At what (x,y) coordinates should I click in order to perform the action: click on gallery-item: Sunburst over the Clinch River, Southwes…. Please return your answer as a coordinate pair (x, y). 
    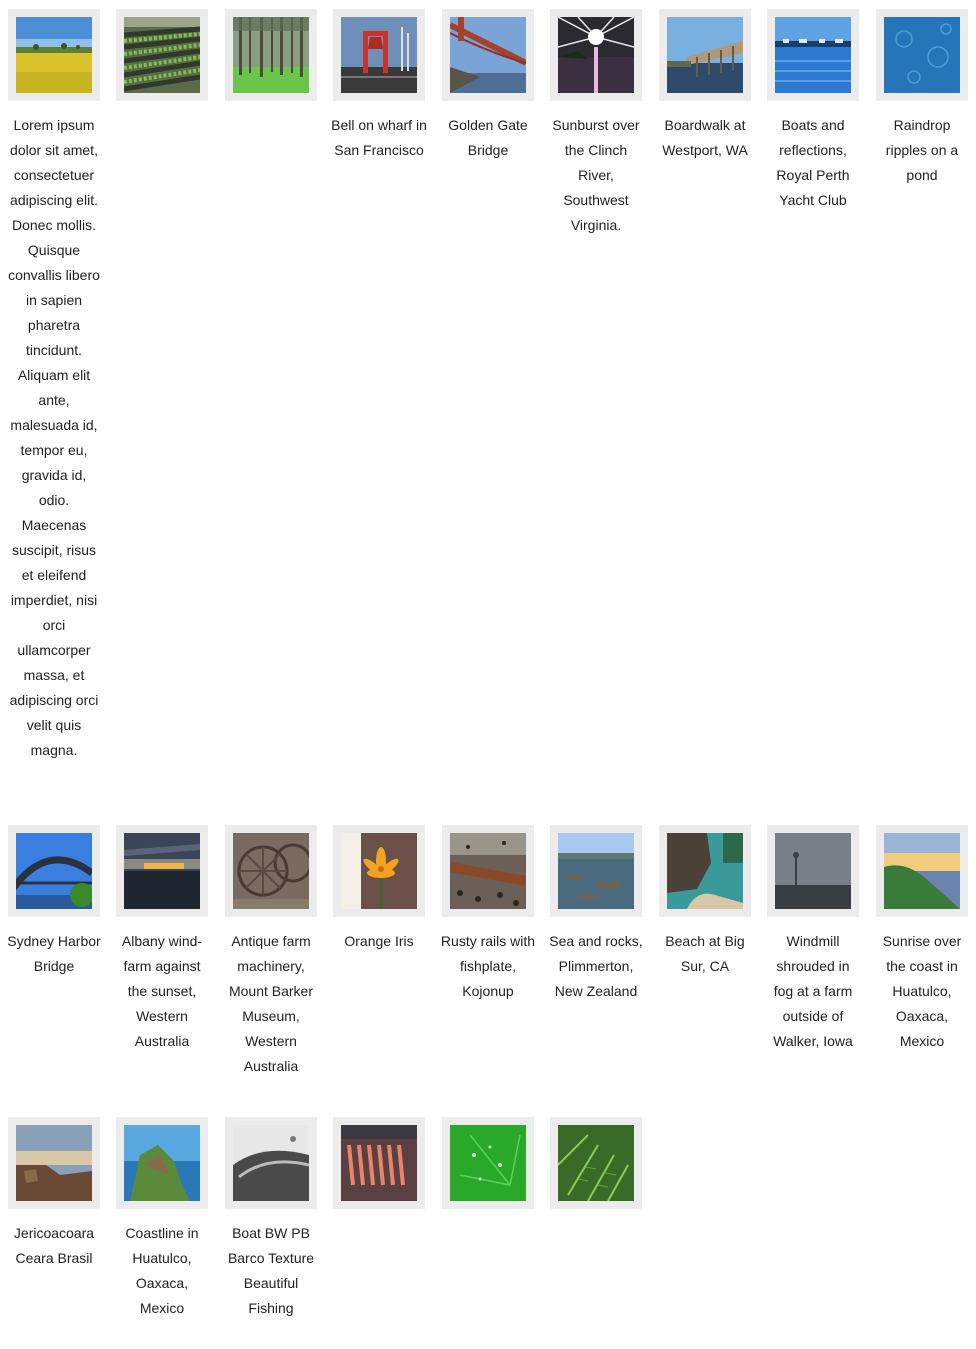
    Looking at the image, I should click on (596, 123).